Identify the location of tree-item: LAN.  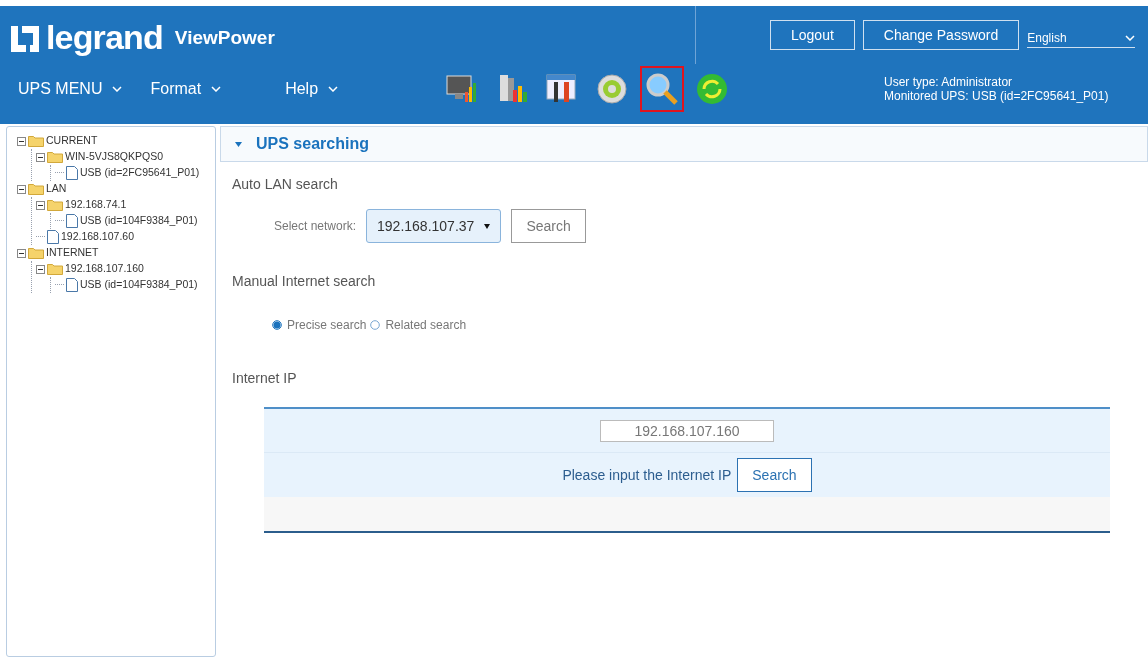
(56, 189).